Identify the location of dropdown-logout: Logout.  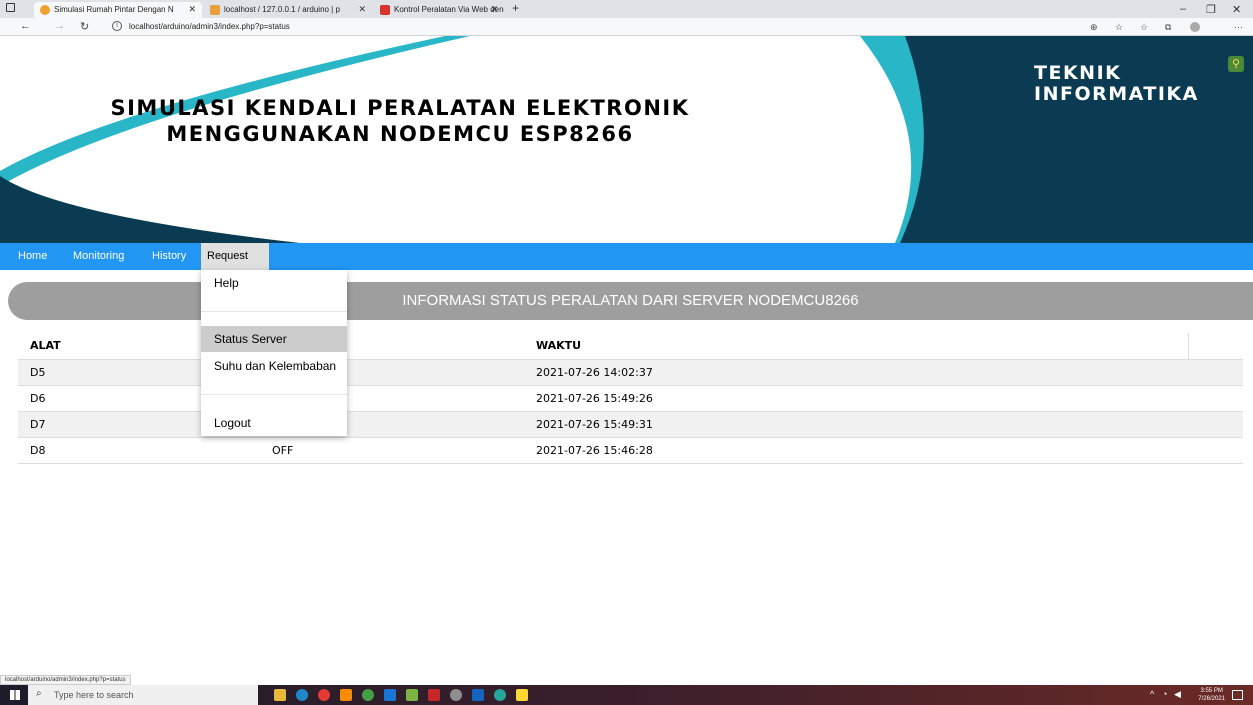
(274, 423).